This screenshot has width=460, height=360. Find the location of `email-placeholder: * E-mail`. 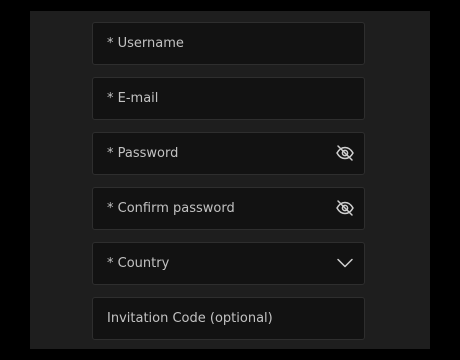

email-placeholder: * E-mail is located at coordinates (133, 98).